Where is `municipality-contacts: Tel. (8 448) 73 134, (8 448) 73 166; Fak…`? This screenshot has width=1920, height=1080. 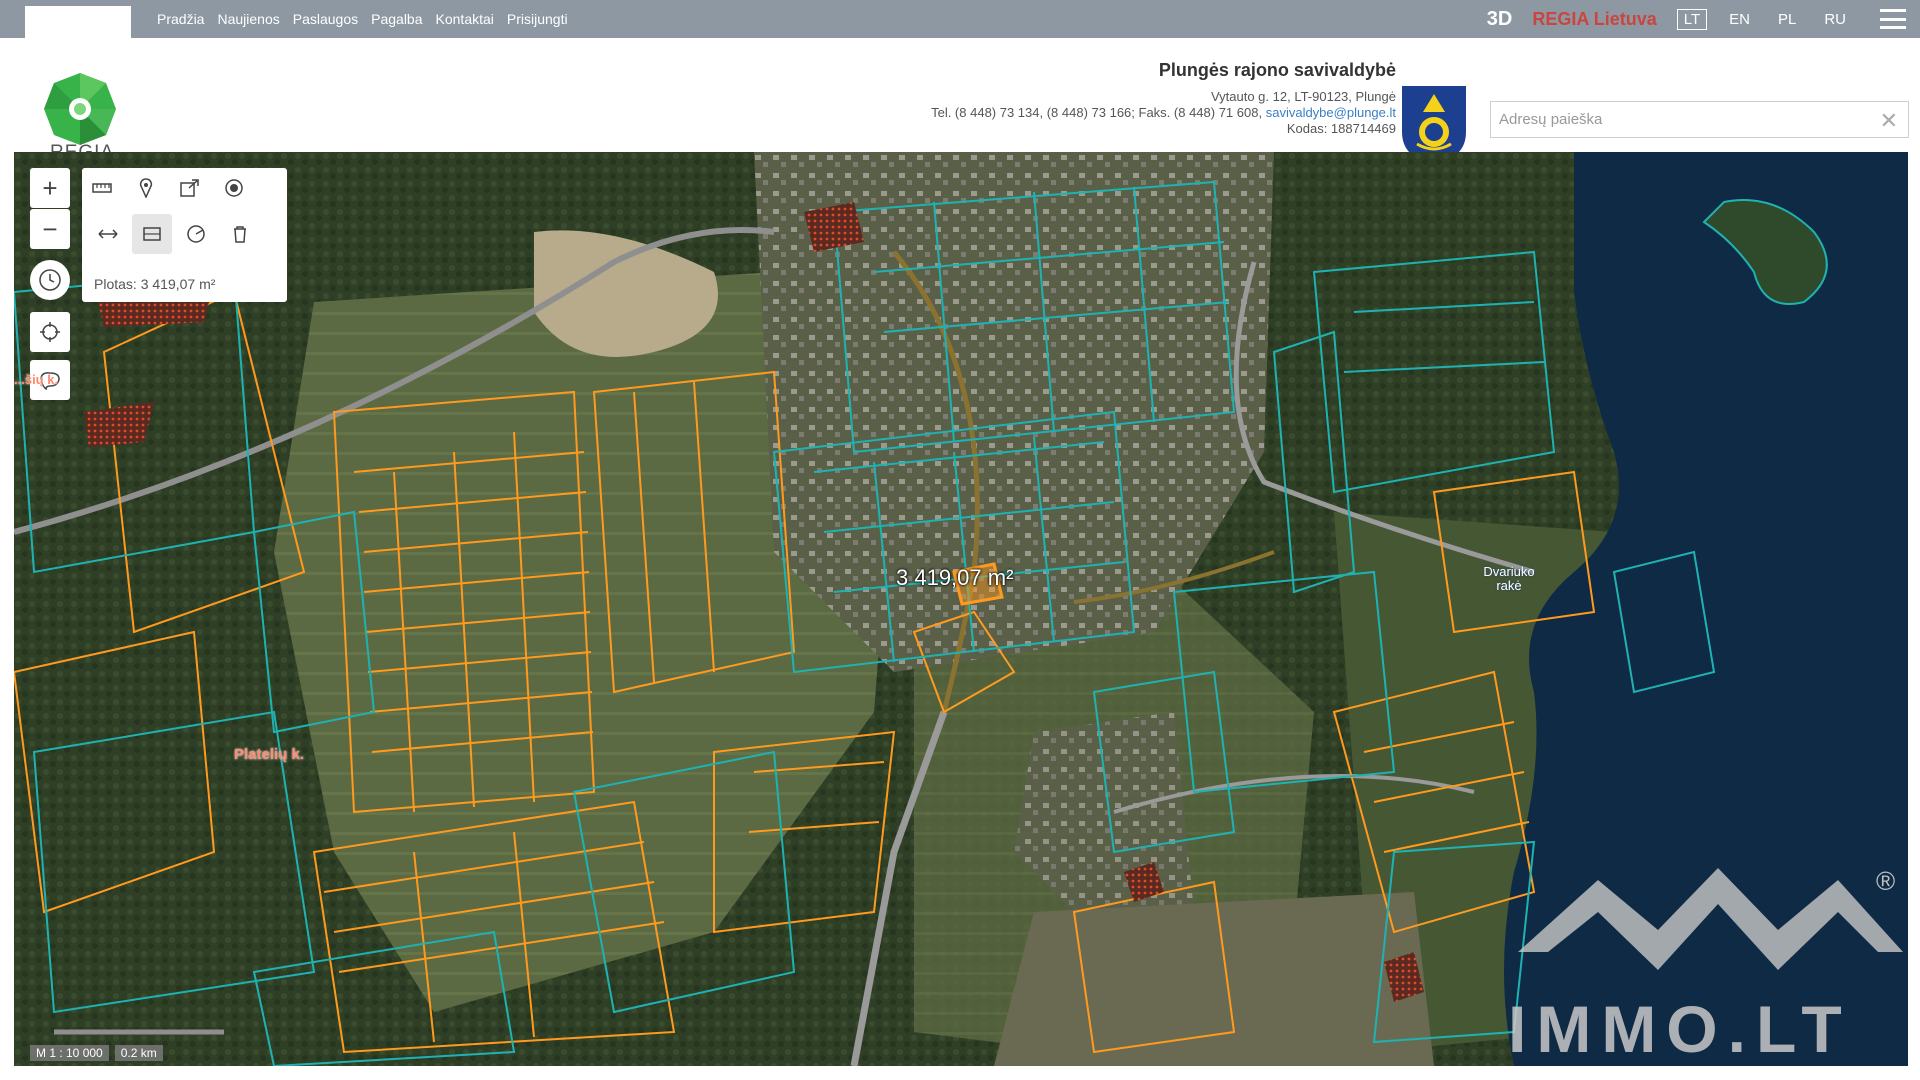 municipality-contacts: Tel. (8 448) 73 134, (8 448) 73 166; Fak… is located at coordinates (1163, 113).